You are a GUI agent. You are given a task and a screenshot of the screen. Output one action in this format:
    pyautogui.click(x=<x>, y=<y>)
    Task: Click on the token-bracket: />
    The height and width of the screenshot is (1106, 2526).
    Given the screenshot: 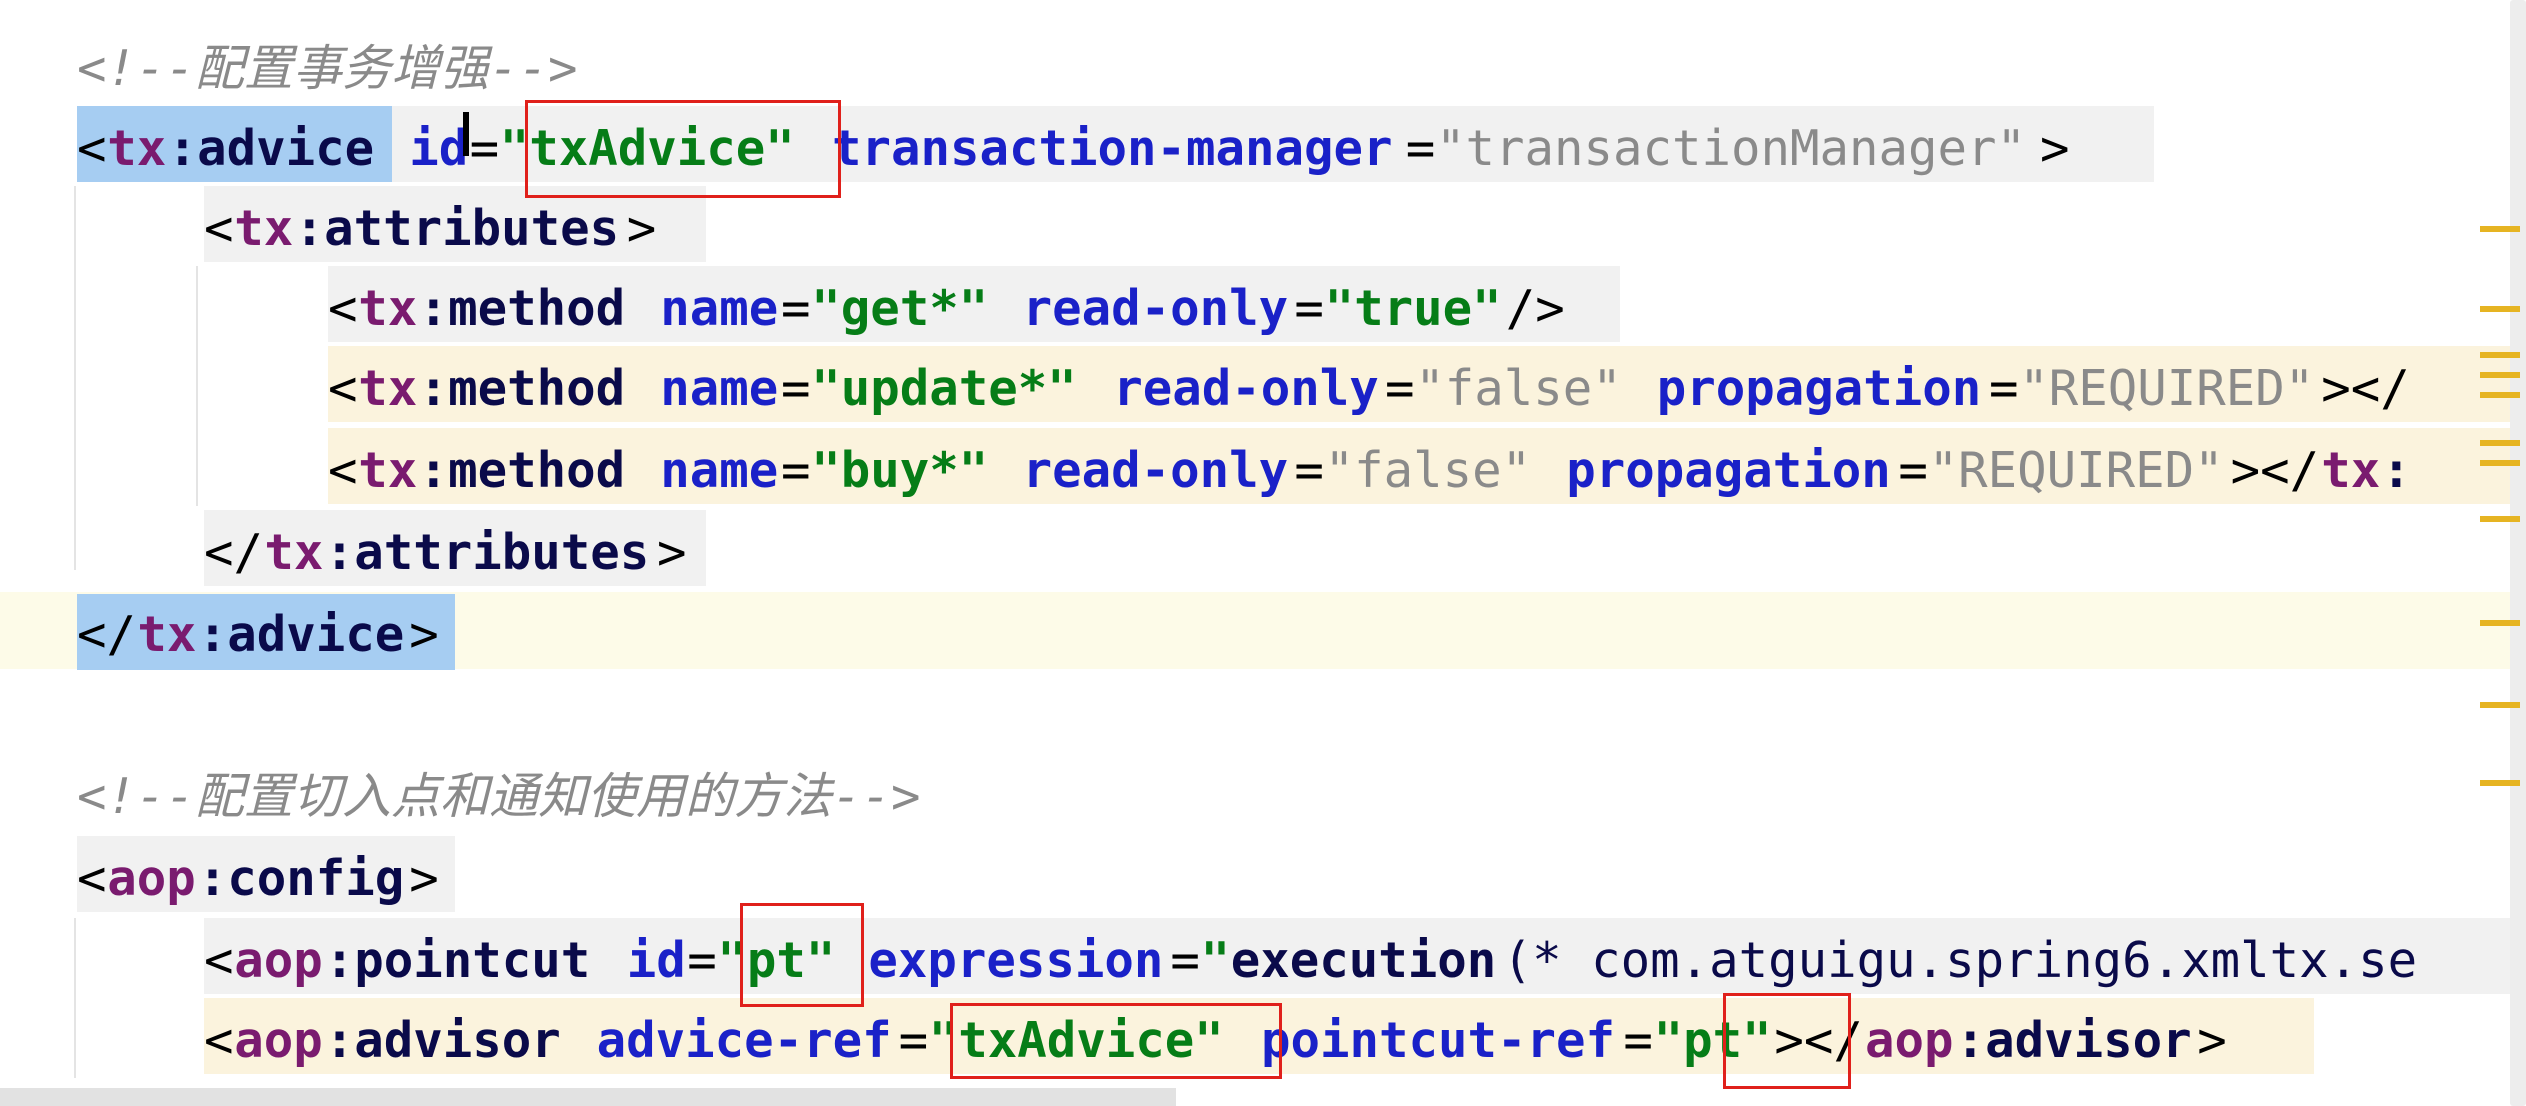 What is the action you would take?
    pyautogui.click(x=1535, y=308)
    